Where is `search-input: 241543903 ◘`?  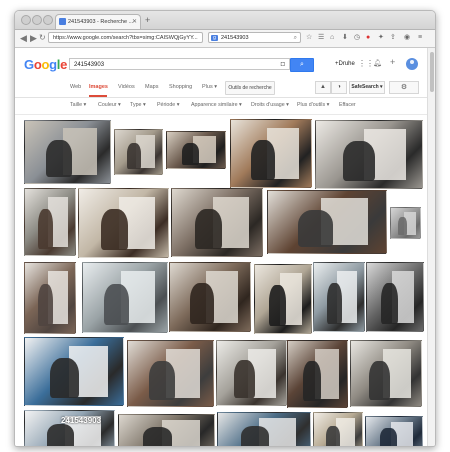 search-input: 241543903 ◘ is located at coordinates (179, 64).